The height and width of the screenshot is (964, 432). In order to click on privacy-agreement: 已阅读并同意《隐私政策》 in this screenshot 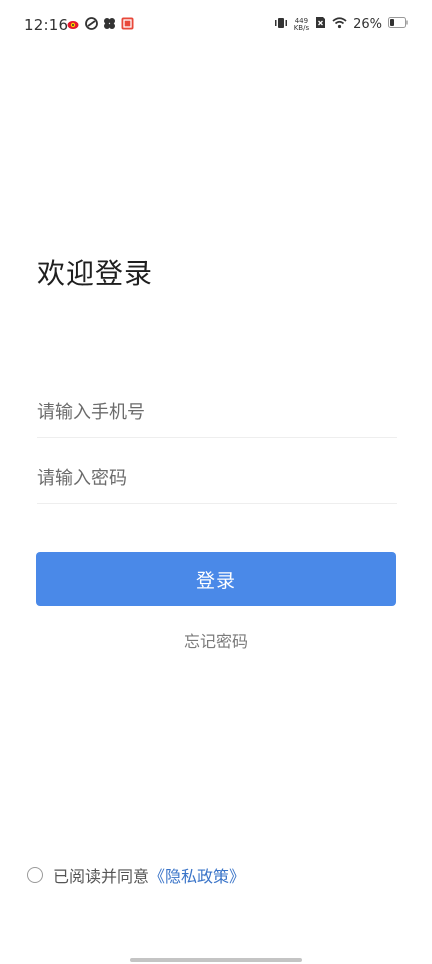, I will do `click(136, 875)`.